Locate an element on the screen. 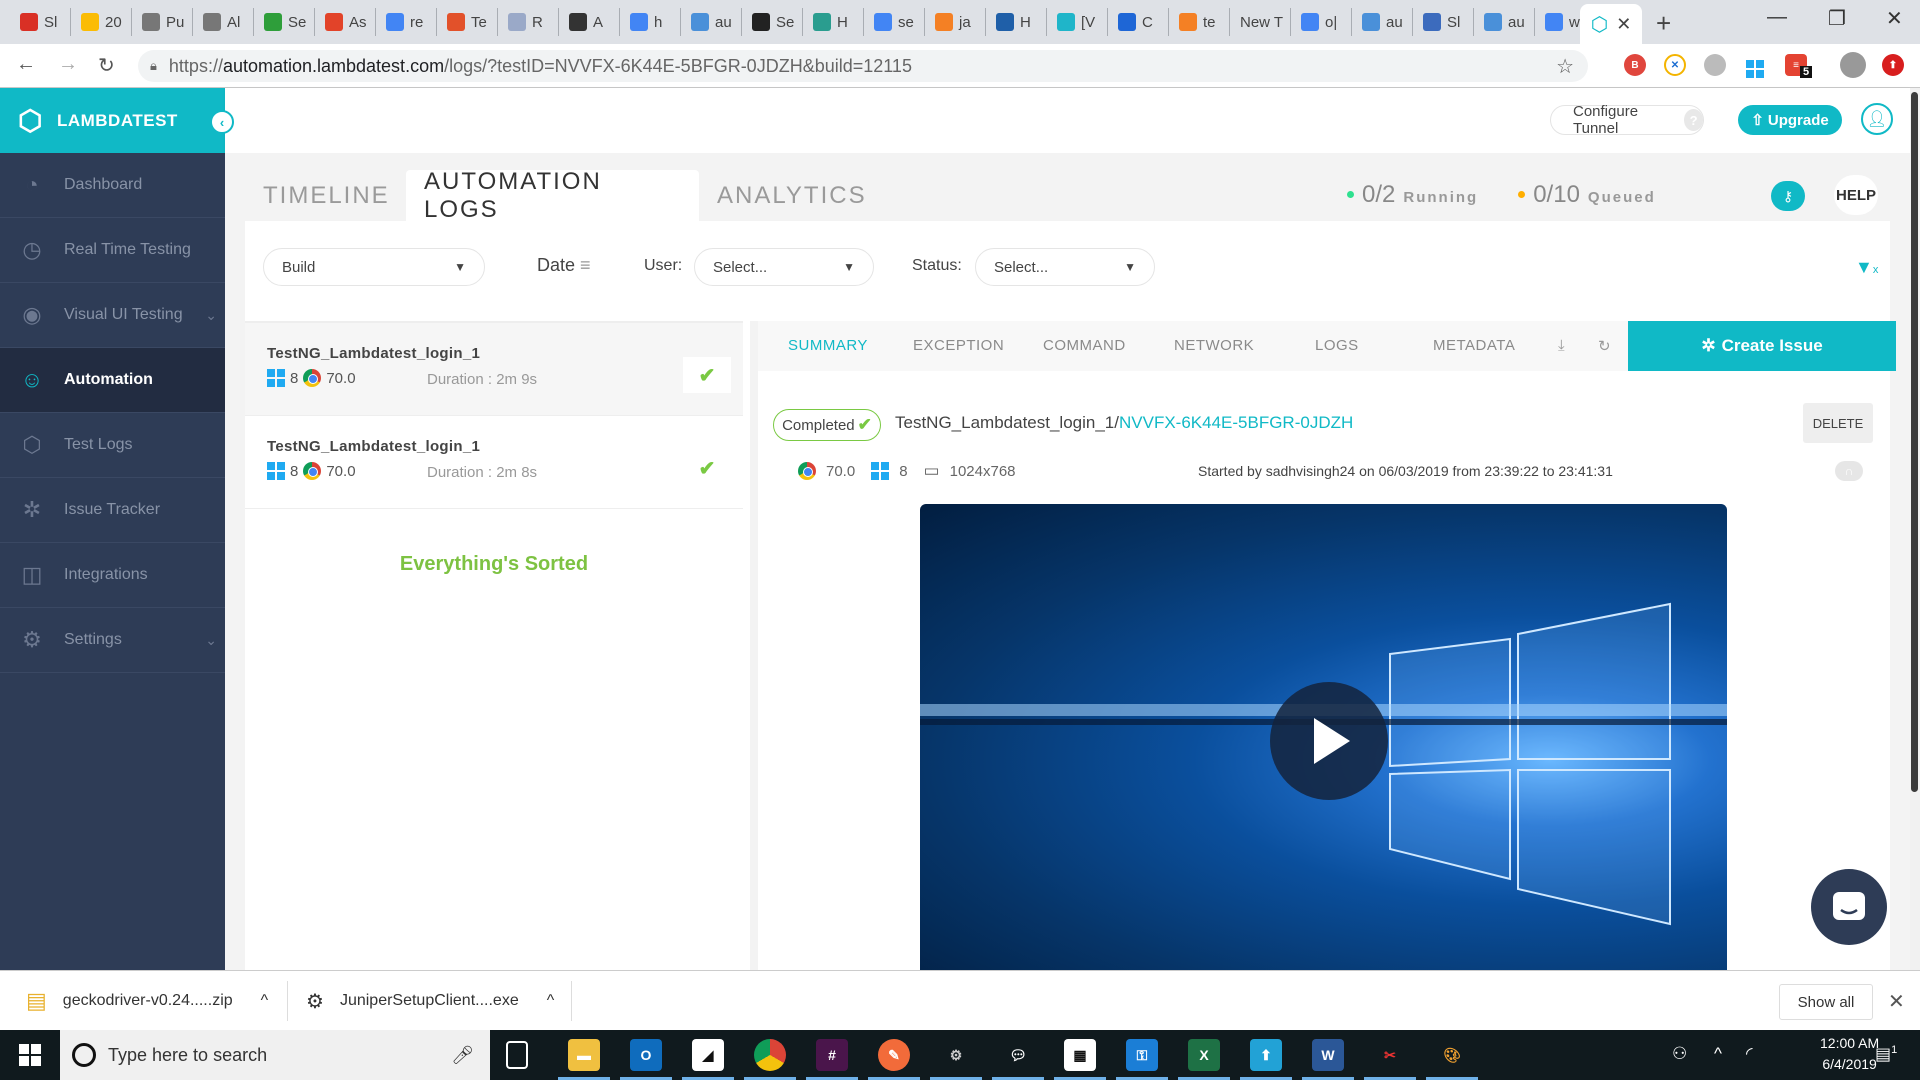 This screenshot has height=1080, width=1920. date-sort: Date ≡ is located at coordinates (564, 265).